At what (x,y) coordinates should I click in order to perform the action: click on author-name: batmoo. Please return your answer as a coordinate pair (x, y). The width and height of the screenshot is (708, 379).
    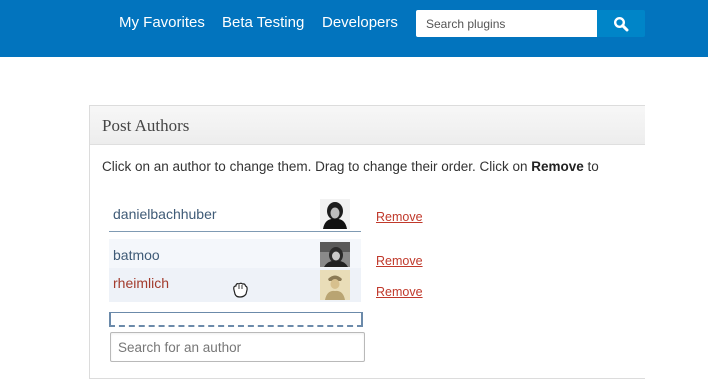
    Looking at the image, I should click on (136, 255).